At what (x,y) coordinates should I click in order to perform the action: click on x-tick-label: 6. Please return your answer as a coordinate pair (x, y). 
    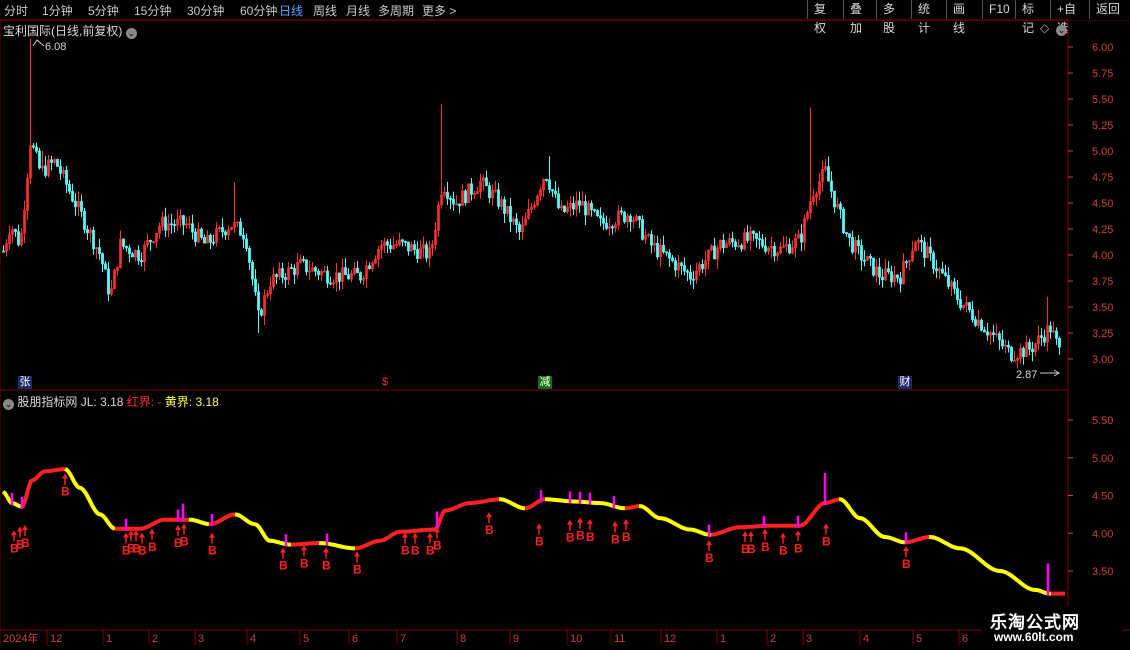
    Looking at the image, I should click on (965, 639).